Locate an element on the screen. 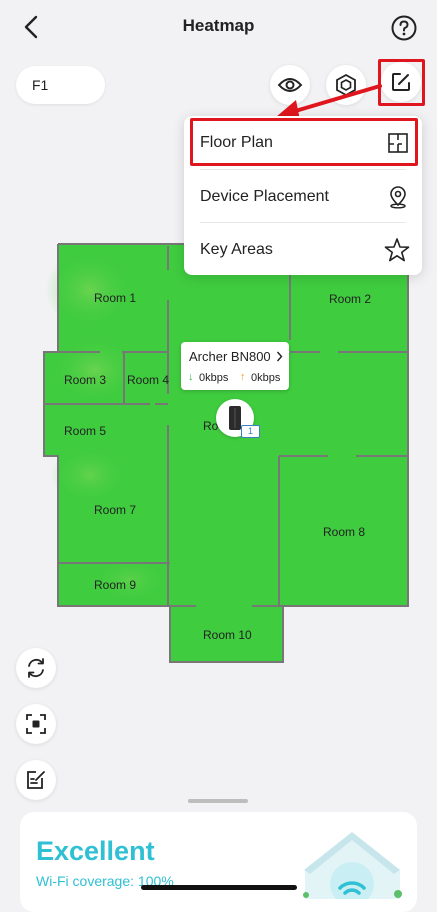 This screenshot has width=437, height=912. refresh-button is located at coordinates (36, 668).